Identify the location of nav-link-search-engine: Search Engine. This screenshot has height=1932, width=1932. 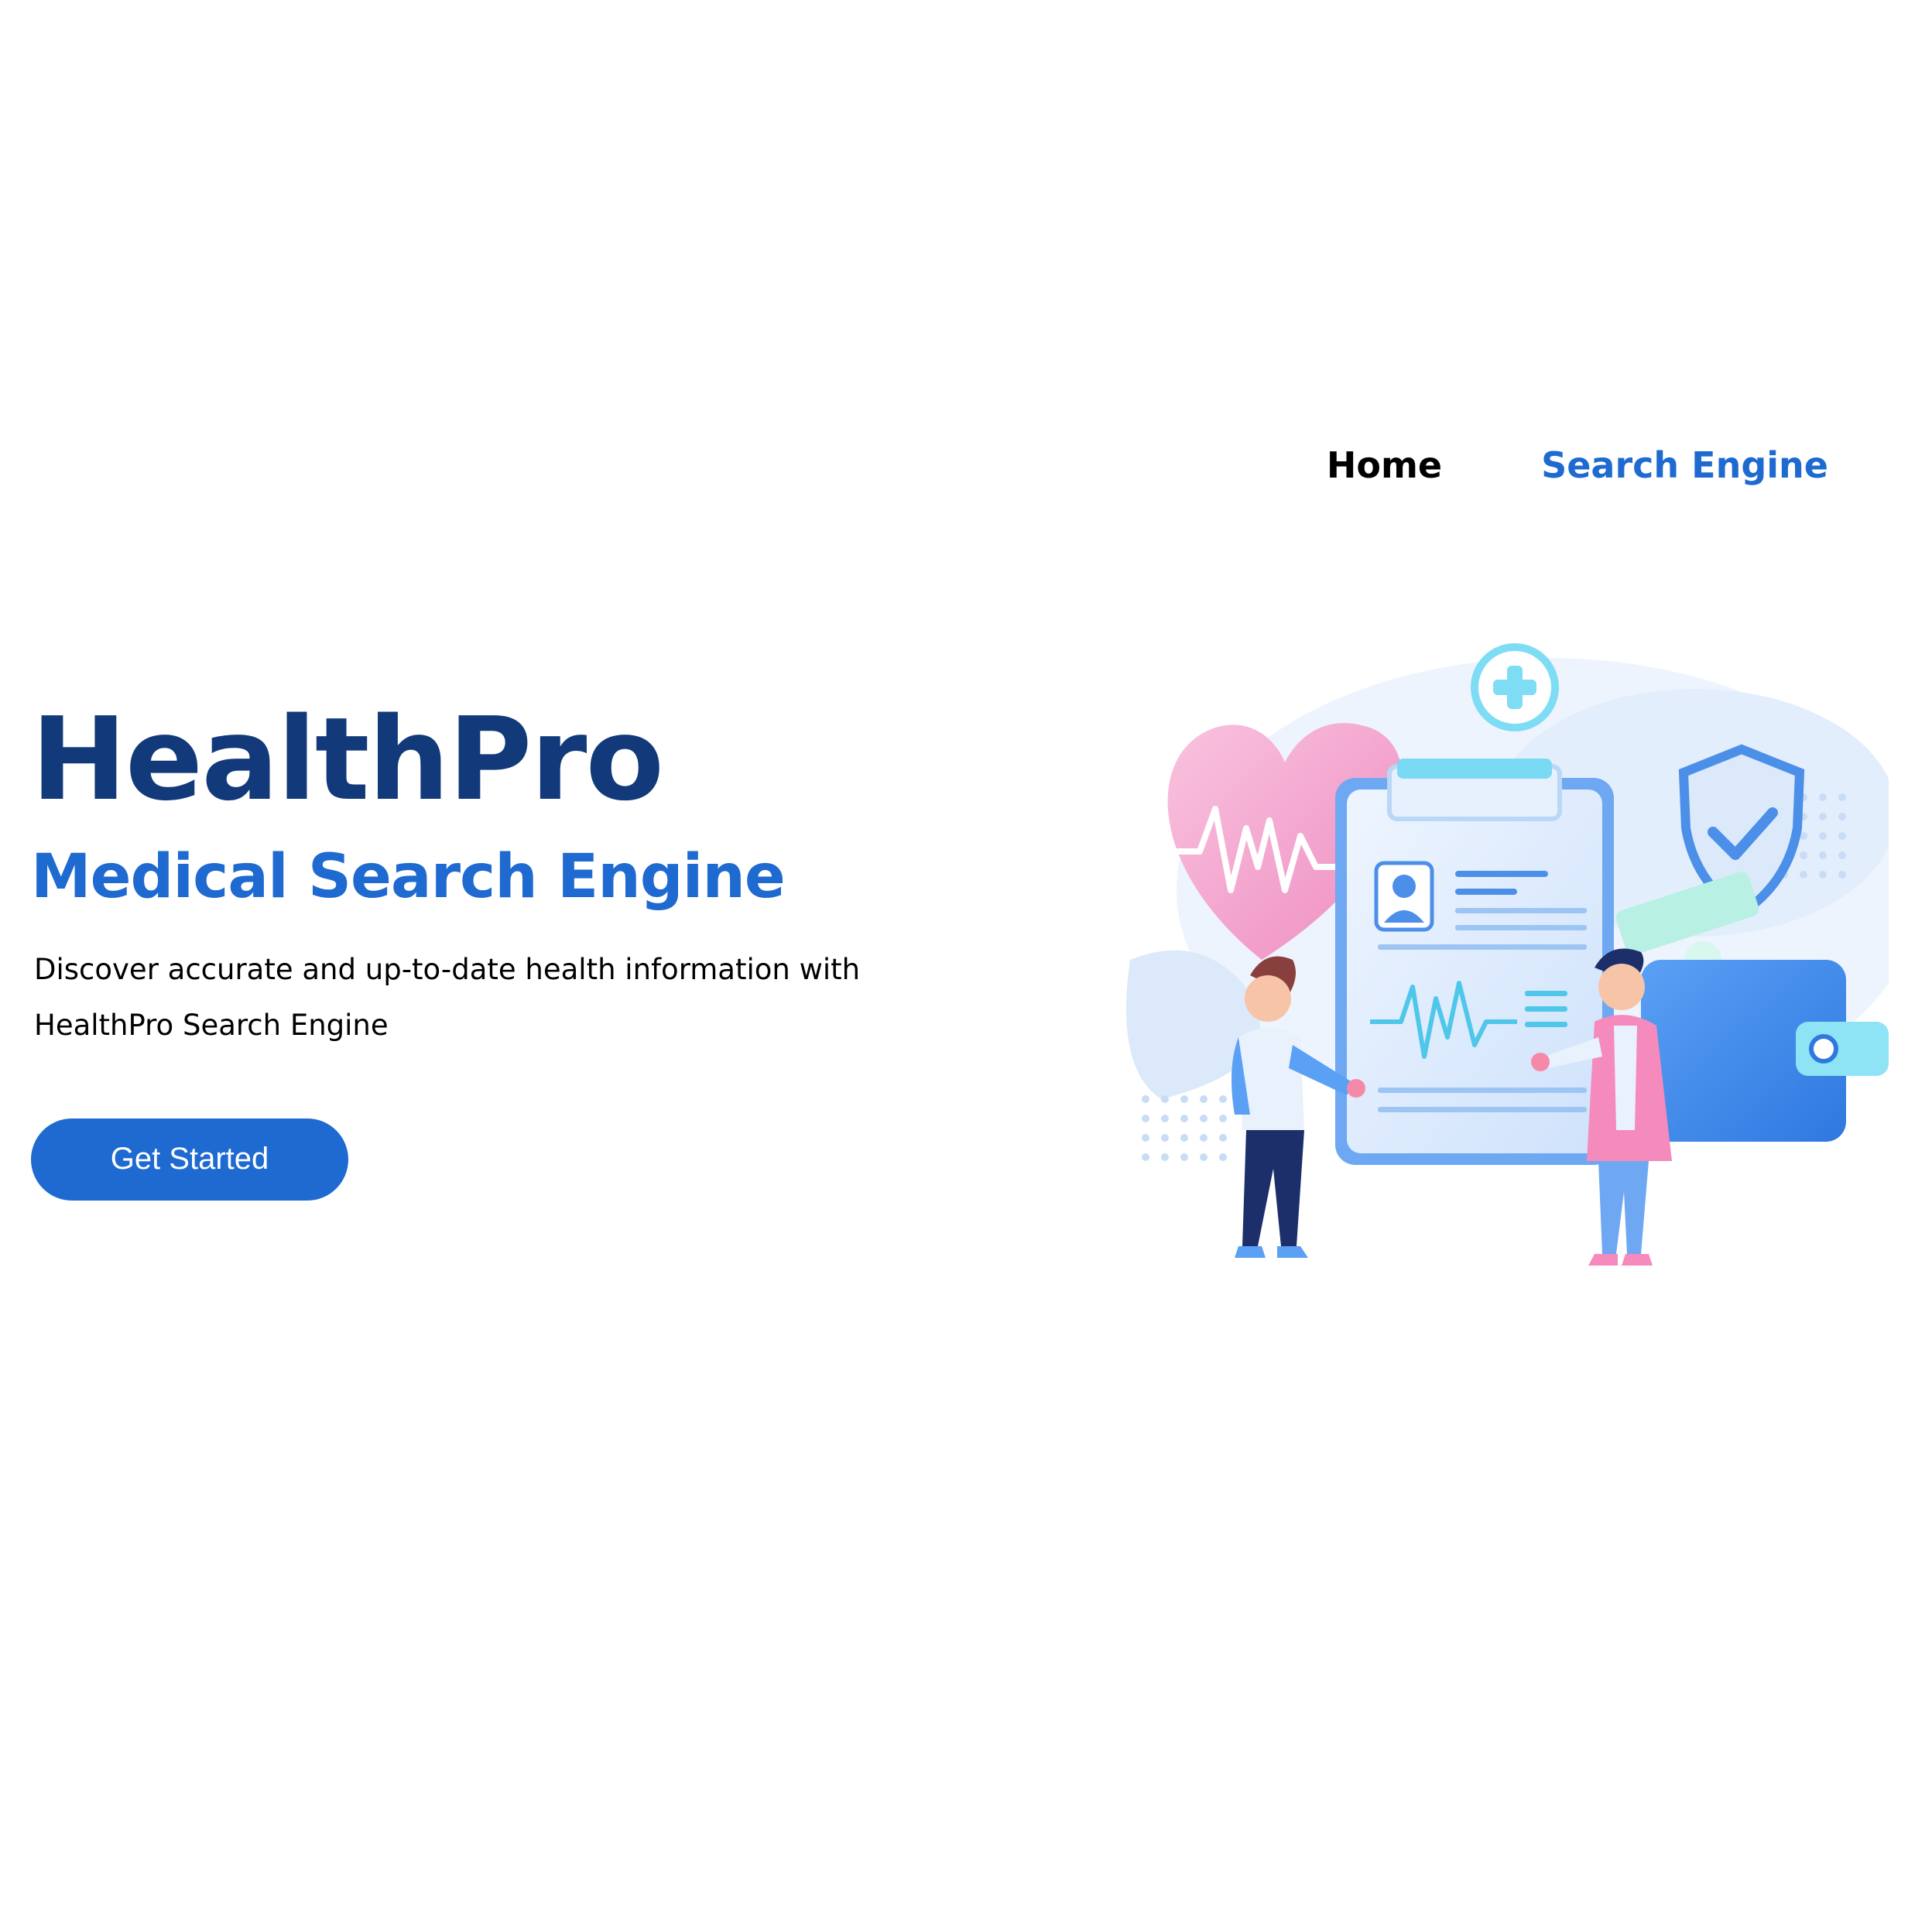
(1685, 465).